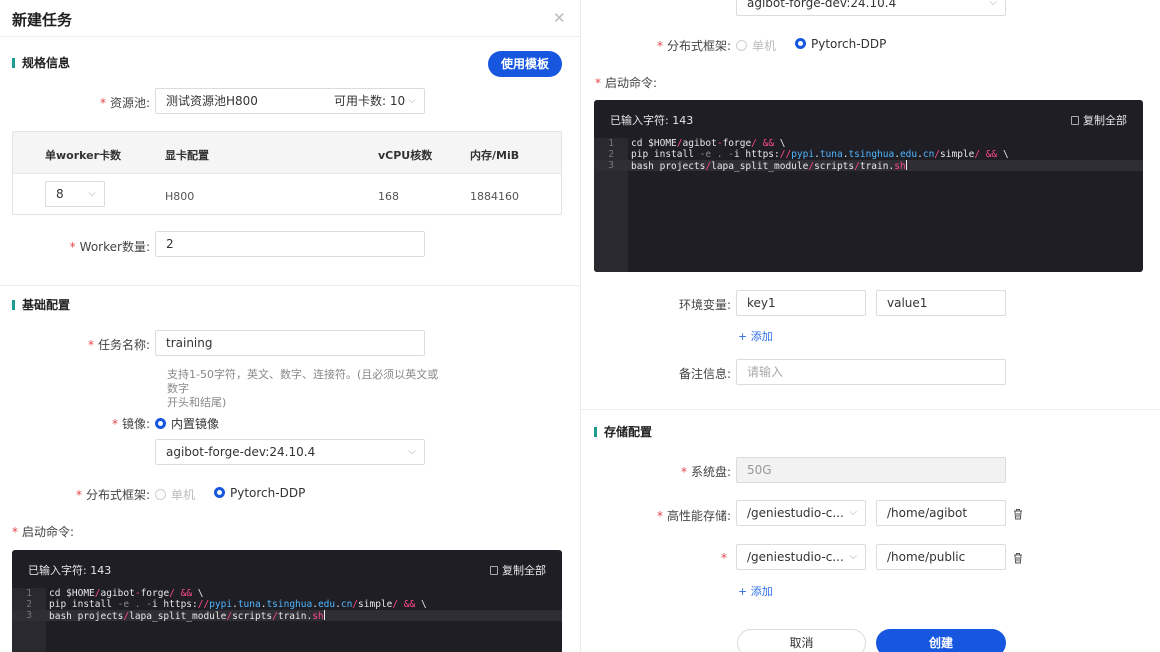 The image size is (1160, 652). Describe the element at coordinates (43, 532) in the screenshot. I see `command-label: * 启动命令:` at that location.